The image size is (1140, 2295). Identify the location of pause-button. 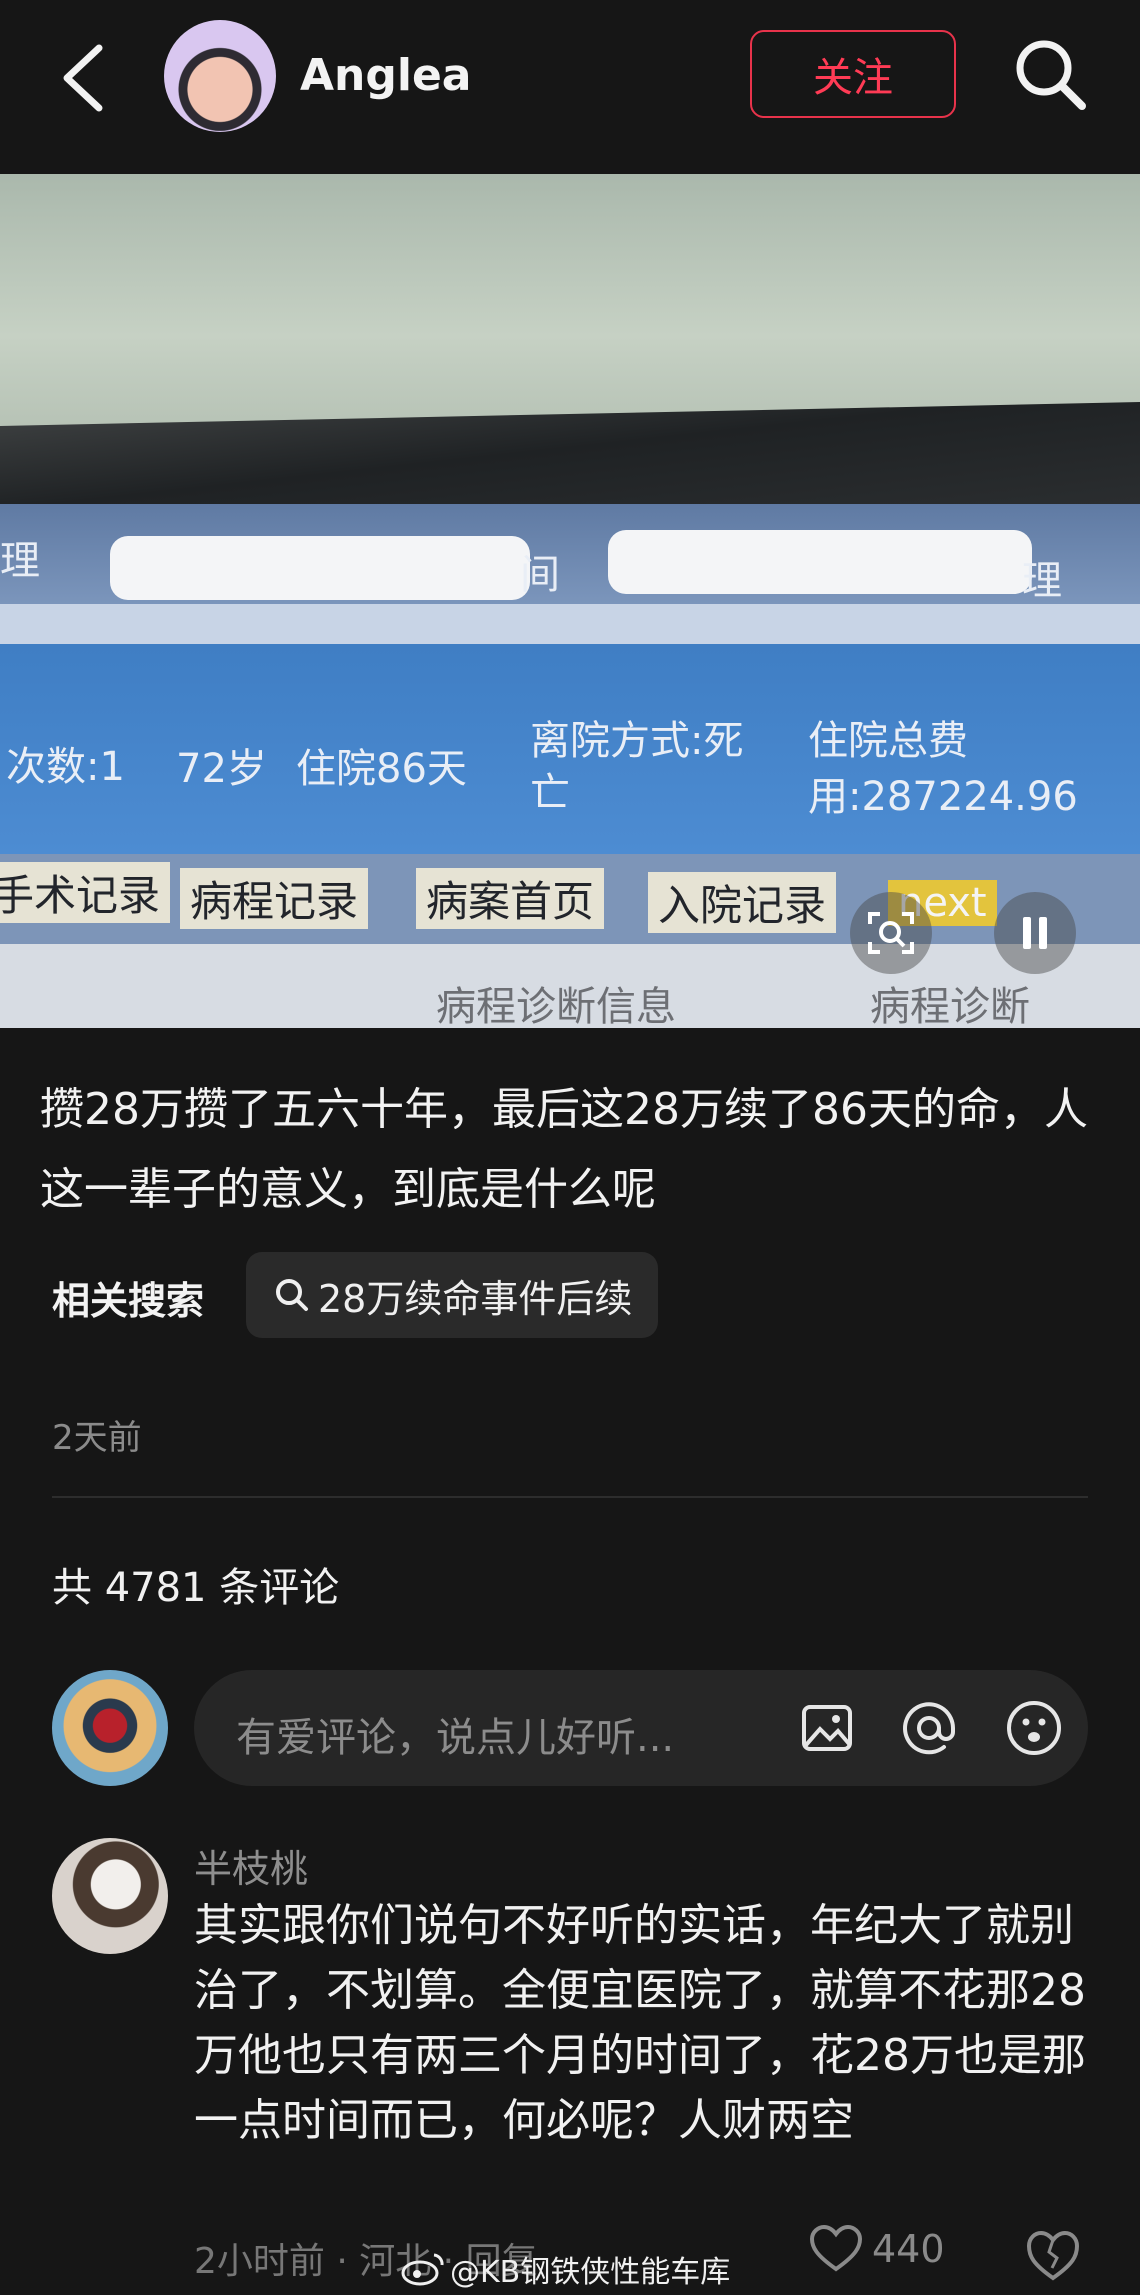
(1035, 933).